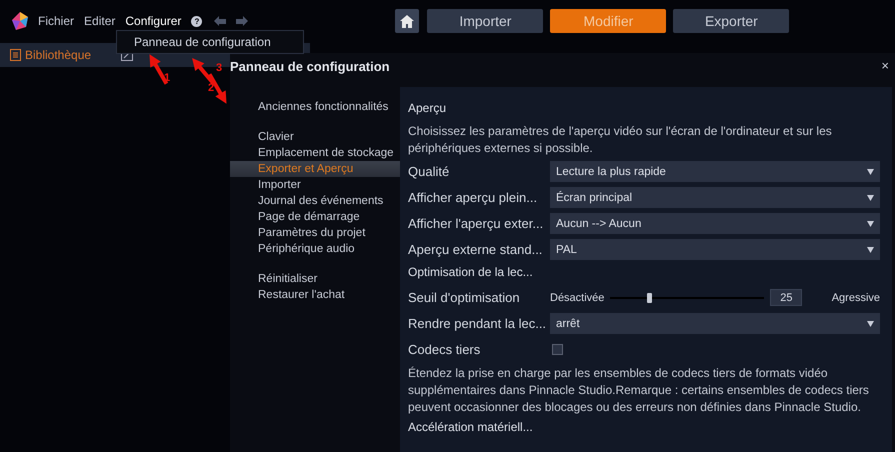  I want to click on menu-item: Fichier, so click(56, 21).